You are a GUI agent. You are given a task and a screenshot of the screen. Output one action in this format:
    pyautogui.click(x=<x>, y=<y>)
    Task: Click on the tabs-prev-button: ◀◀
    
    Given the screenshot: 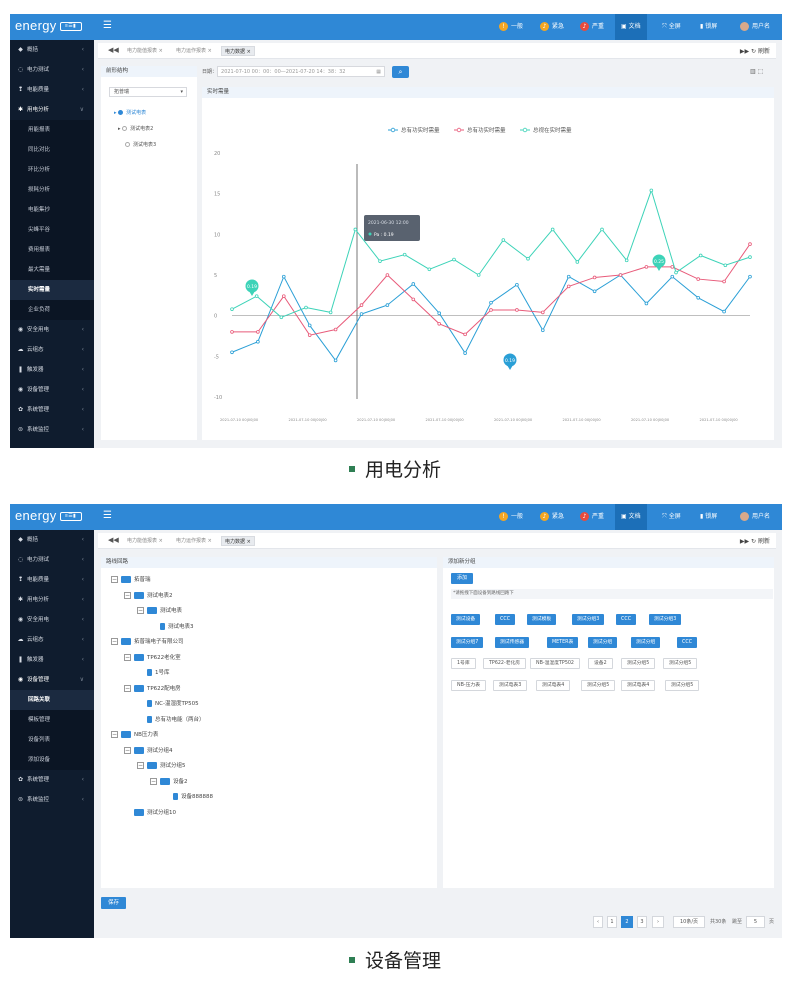 What is the action you would take?
    pyautogui.click(x=113, y=540)
    